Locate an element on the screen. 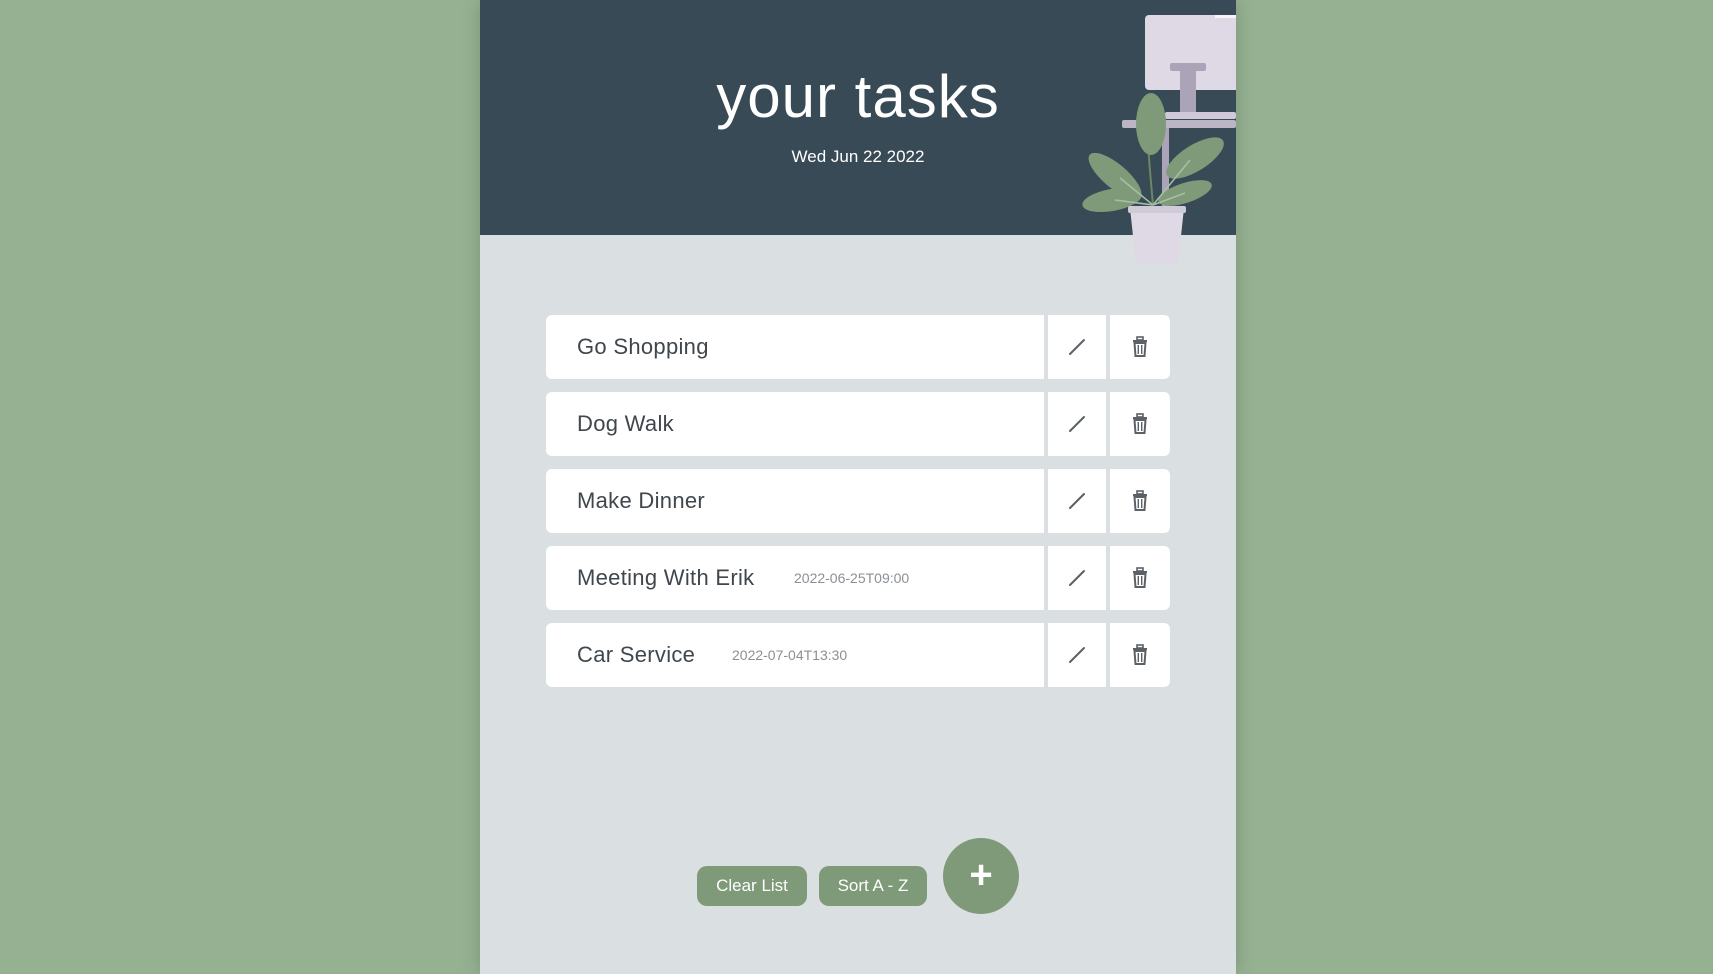 This screenshot has height=974, width=1713. task-title: Car Service is located at coordinates (636, 654).